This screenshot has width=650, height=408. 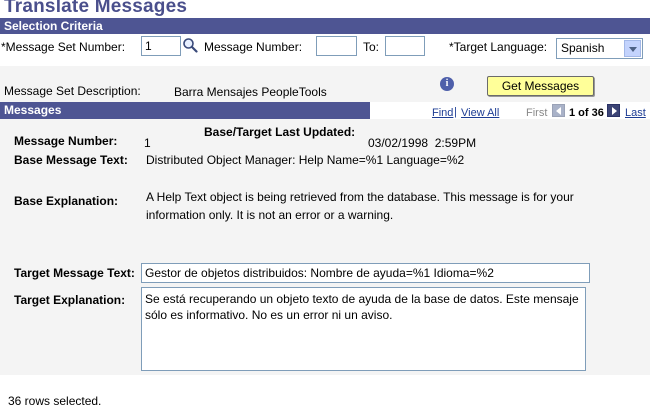 I want to click on message-set-description-value: Barra Mensajes PeopleTools, so click(x=250, y=92).